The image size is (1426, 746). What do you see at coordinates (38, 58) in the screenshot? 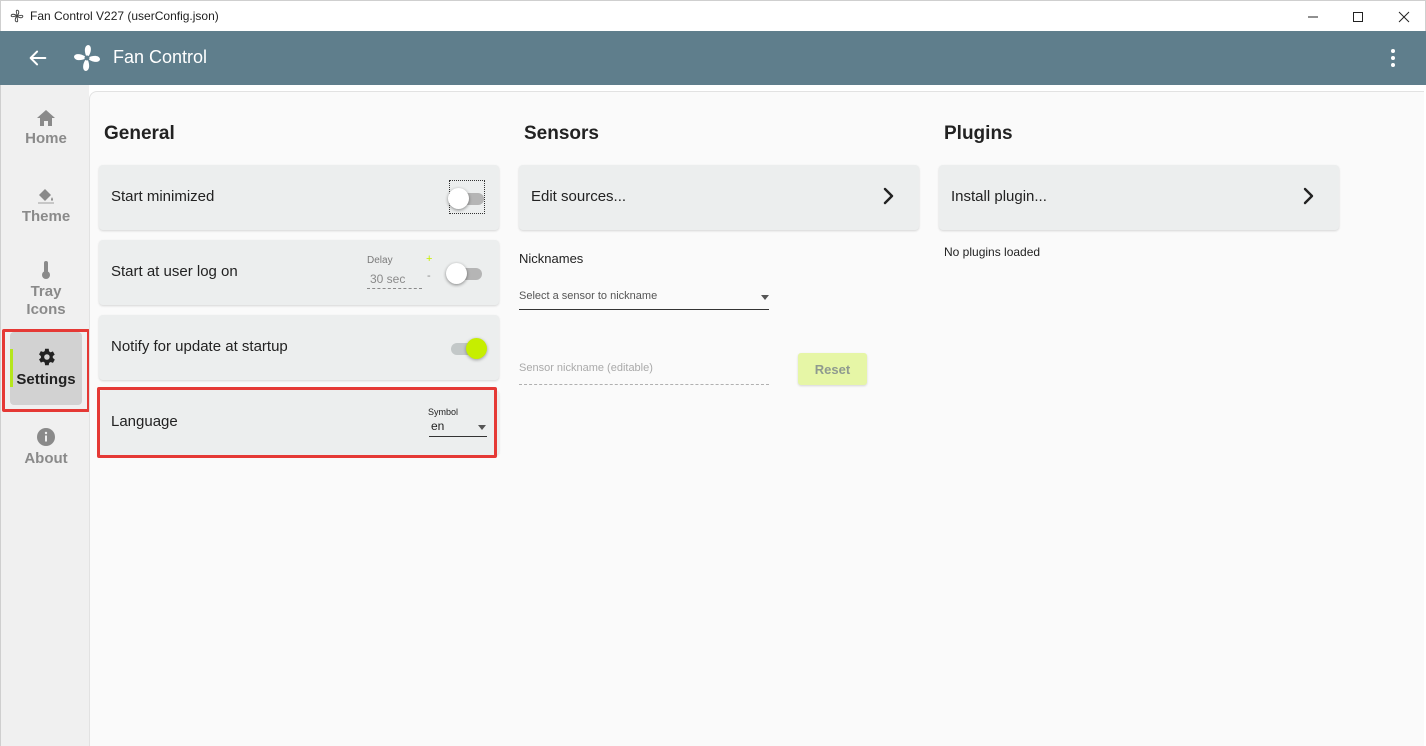
I see `arrow-left-icon` at bounding box center [38, 58].